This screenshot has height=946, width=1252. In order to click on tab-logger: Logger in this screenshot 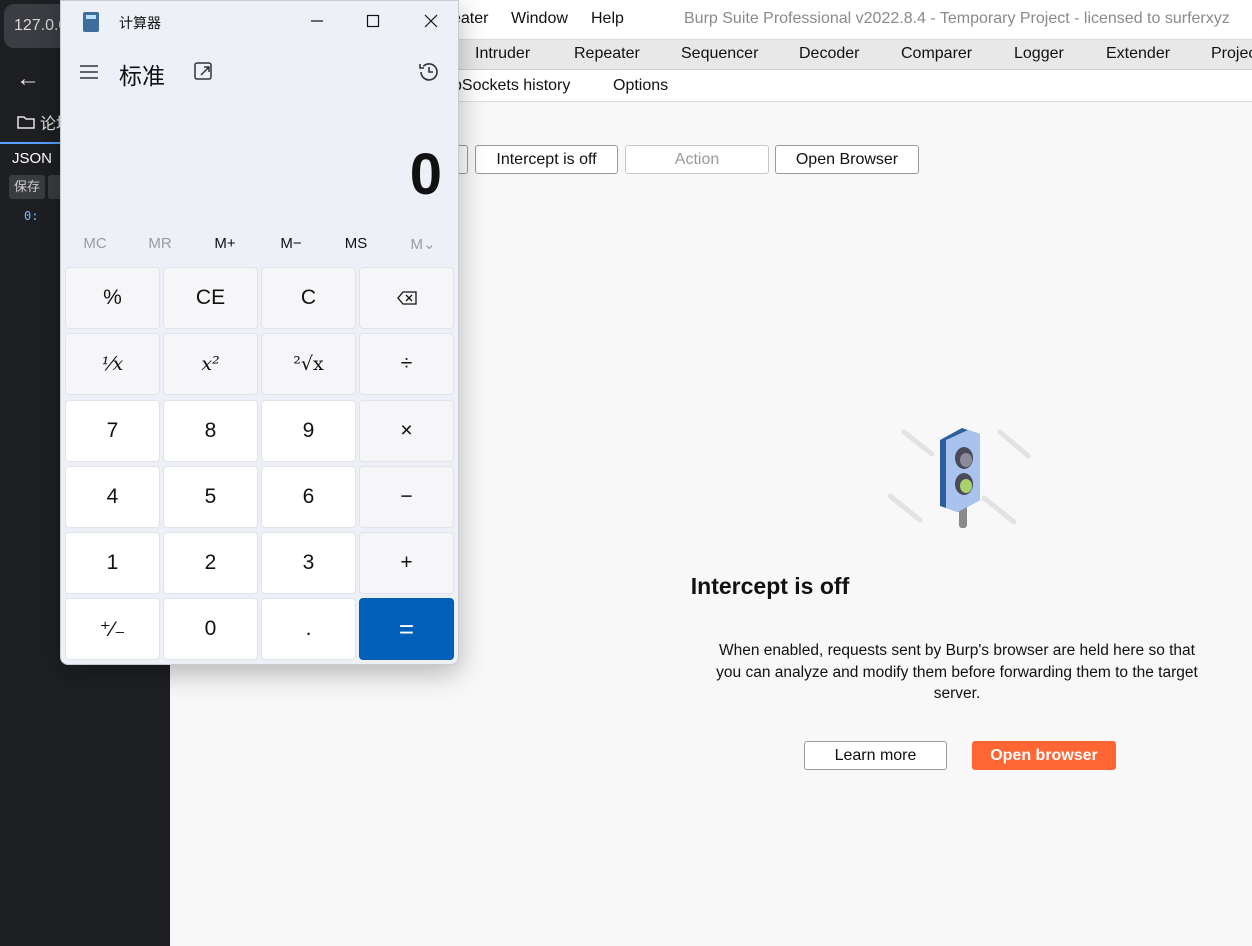, I will do `click(1039, 54)`.